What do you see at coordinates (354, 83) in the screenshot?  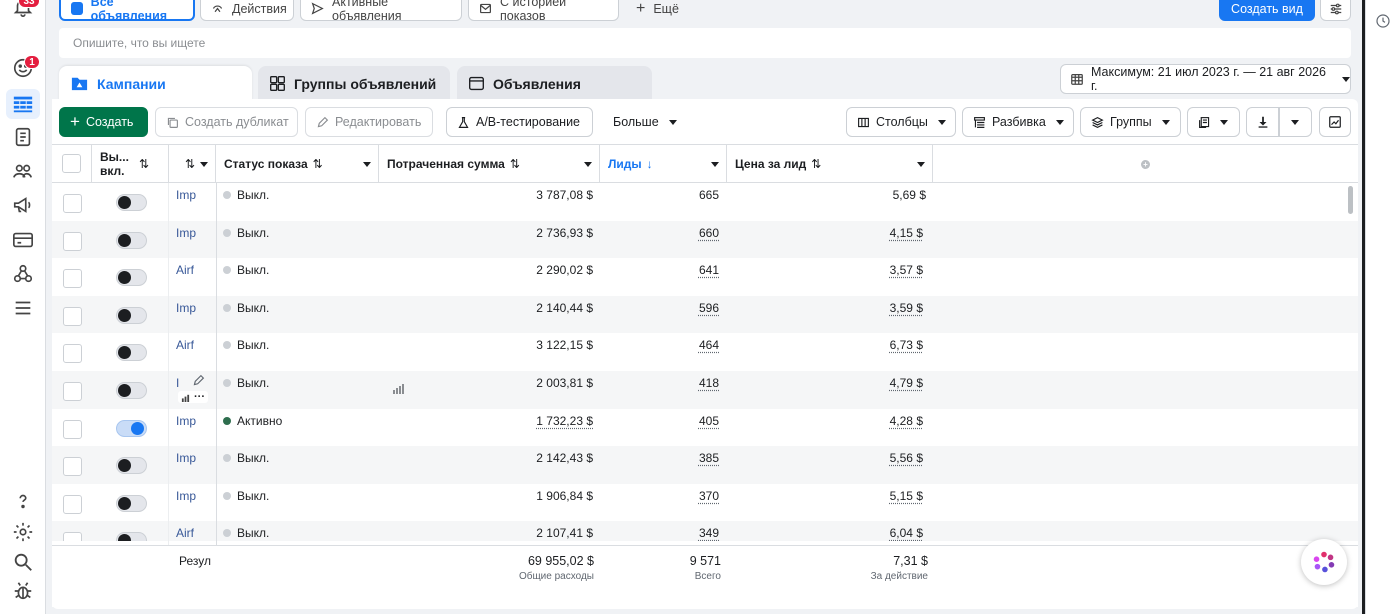 I see `tab-ad-sets: Группы объявлений` at bounding box center [354, 83].